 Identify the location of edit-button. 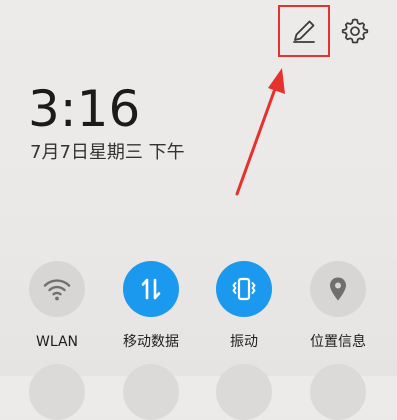
(304, 31).